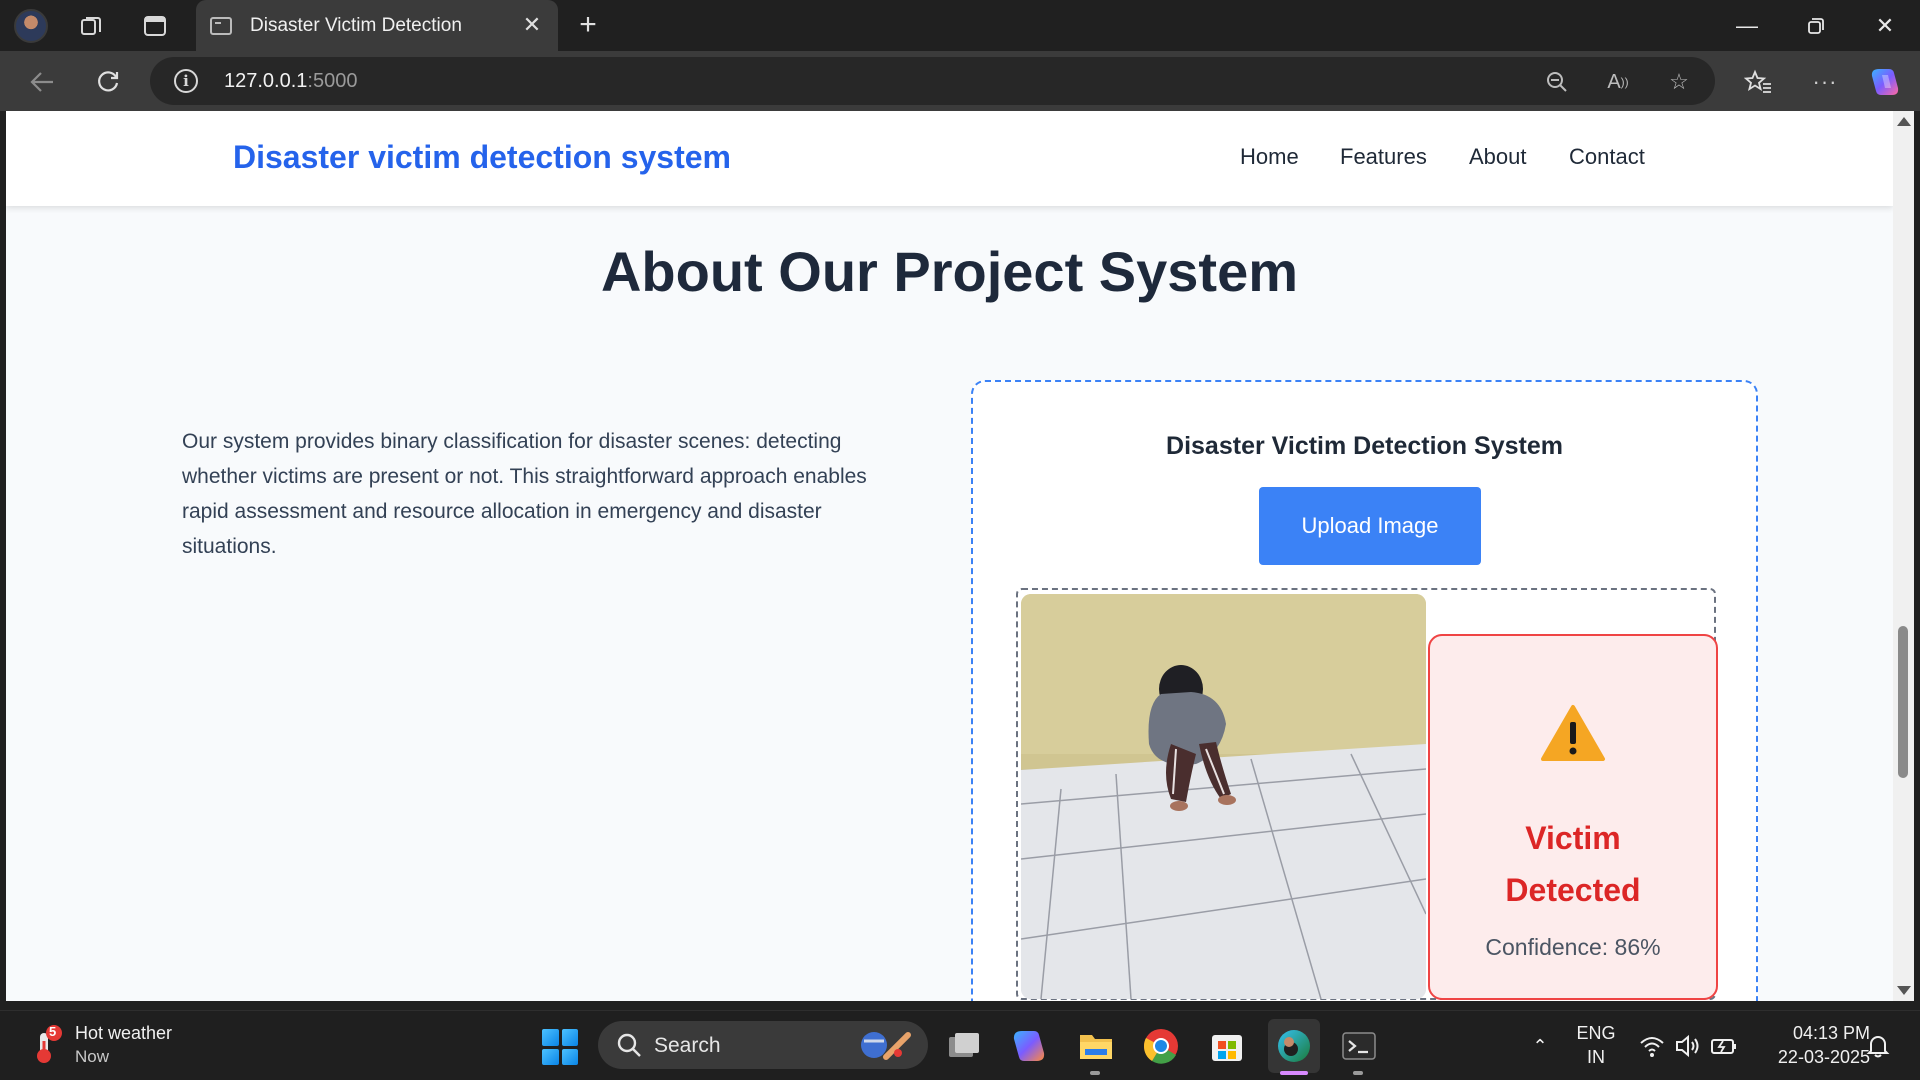 The image size is (1920, 1080). Describe the element at coordinates (1618, 82) in the screenshot. I see `read-aloud-icon: A))` at that location.